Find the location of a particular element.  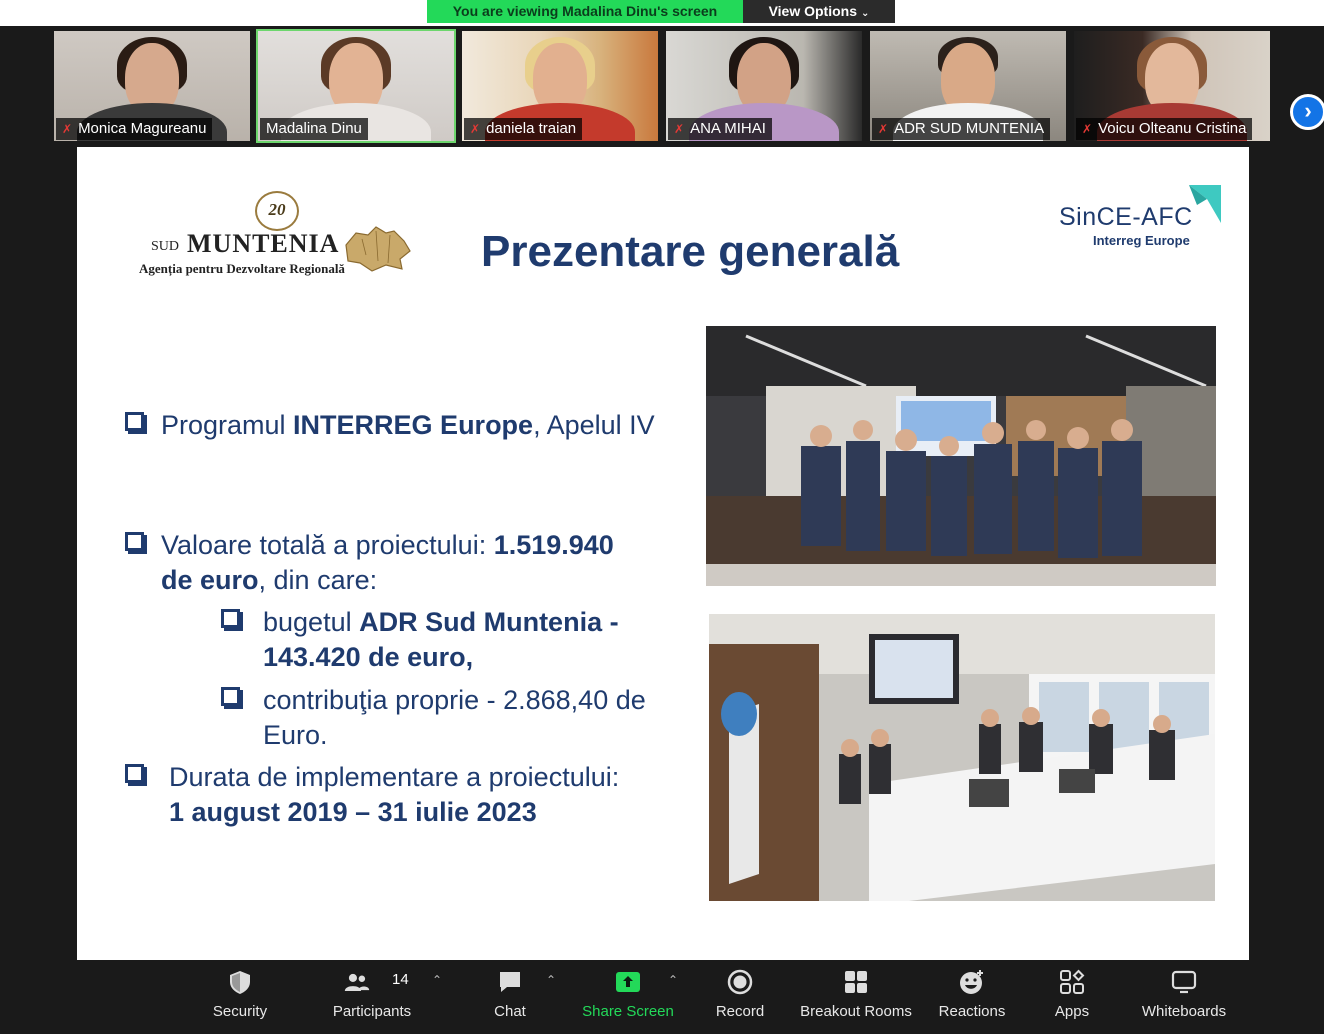

participant-nameplate: ✗ ADR SUD MUNTENIA is located at coordinates (961, 129).